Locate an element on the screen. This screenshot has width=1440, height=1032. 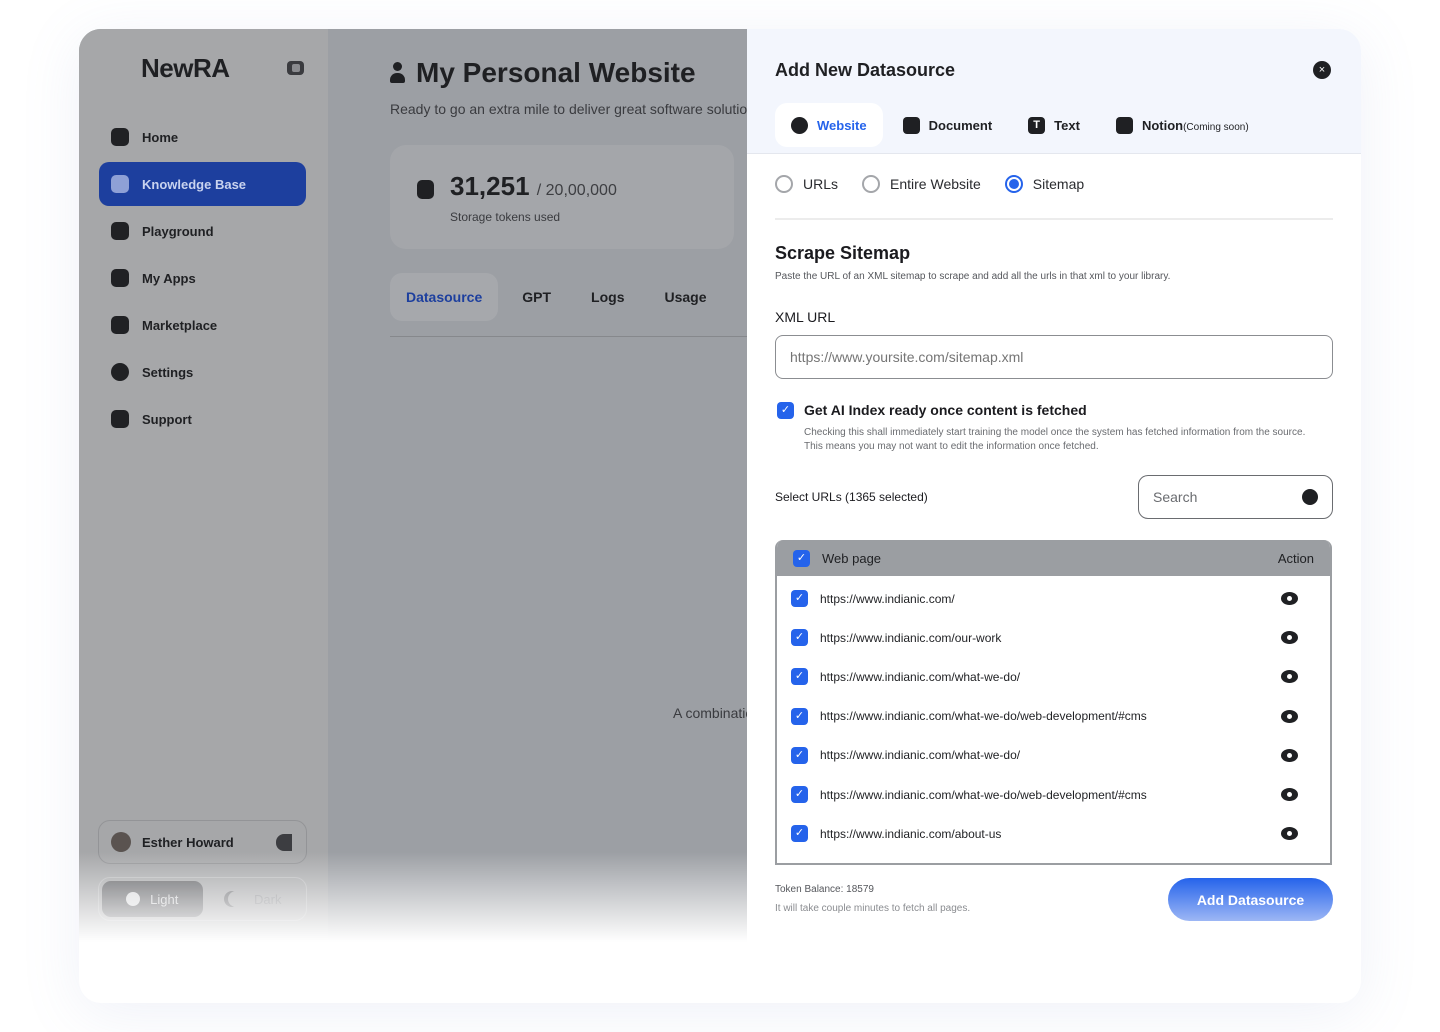
tab-website: Website is located at coordinates (829, 125).